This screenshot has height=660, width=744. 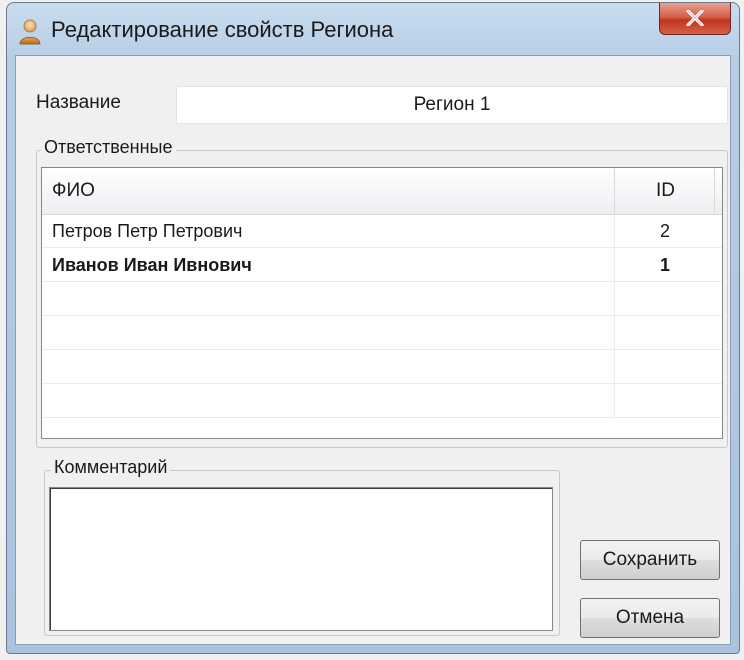 I want to click on title-bar: Редактирование свойств Региона, so click(x=373, y=29).